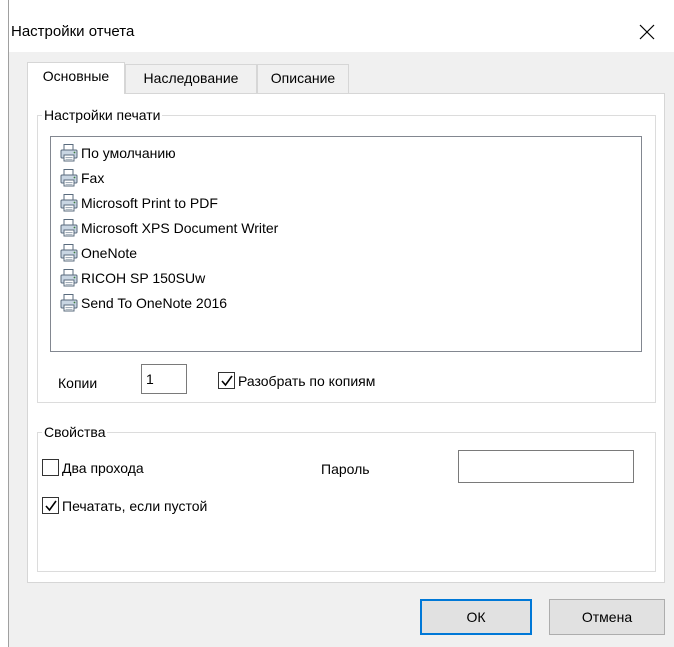 The height and width of the screenshot is (647, 674). I want to click on password-label: Пароль, so click(345, 469).